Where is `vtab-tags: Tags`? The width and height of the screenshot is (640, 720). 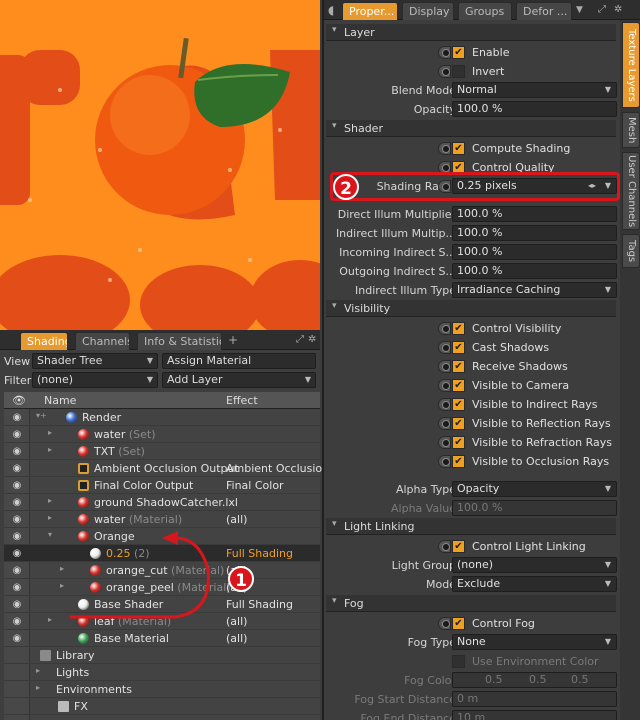
vtab-tags: Tags is located at coordinates (631, 251).